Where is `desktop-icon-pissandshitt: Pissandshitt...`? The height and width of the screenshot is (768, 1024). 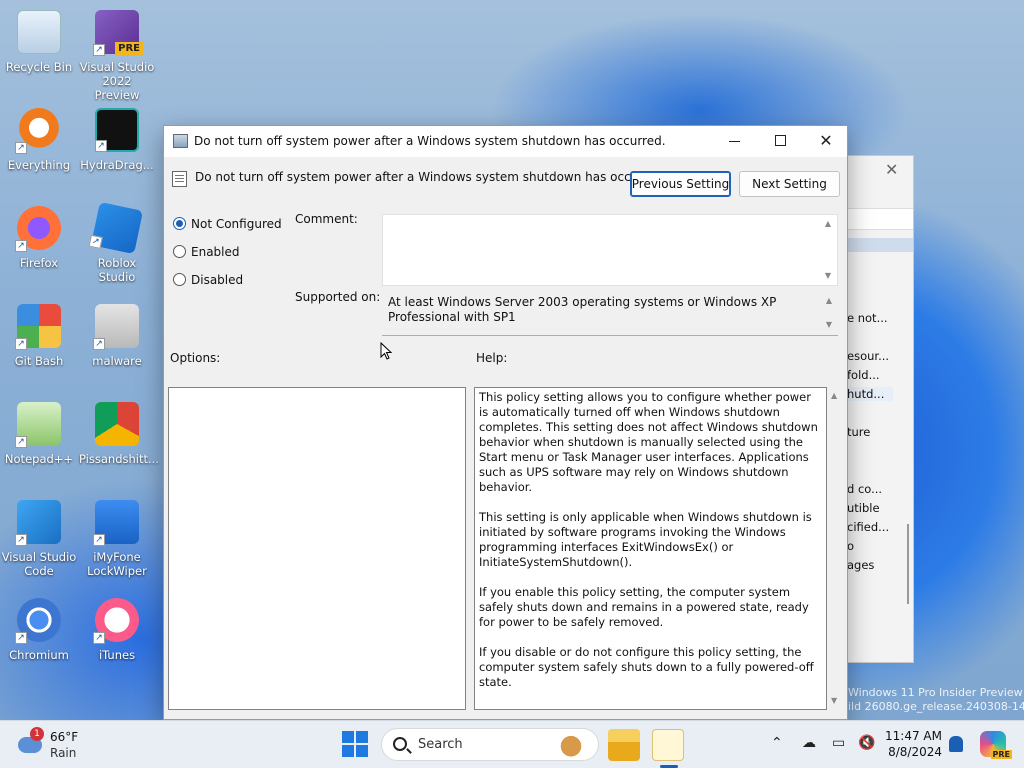
desktop-icon-pissandshitt: Pissandshitt... is located at coordinates (119, 434).